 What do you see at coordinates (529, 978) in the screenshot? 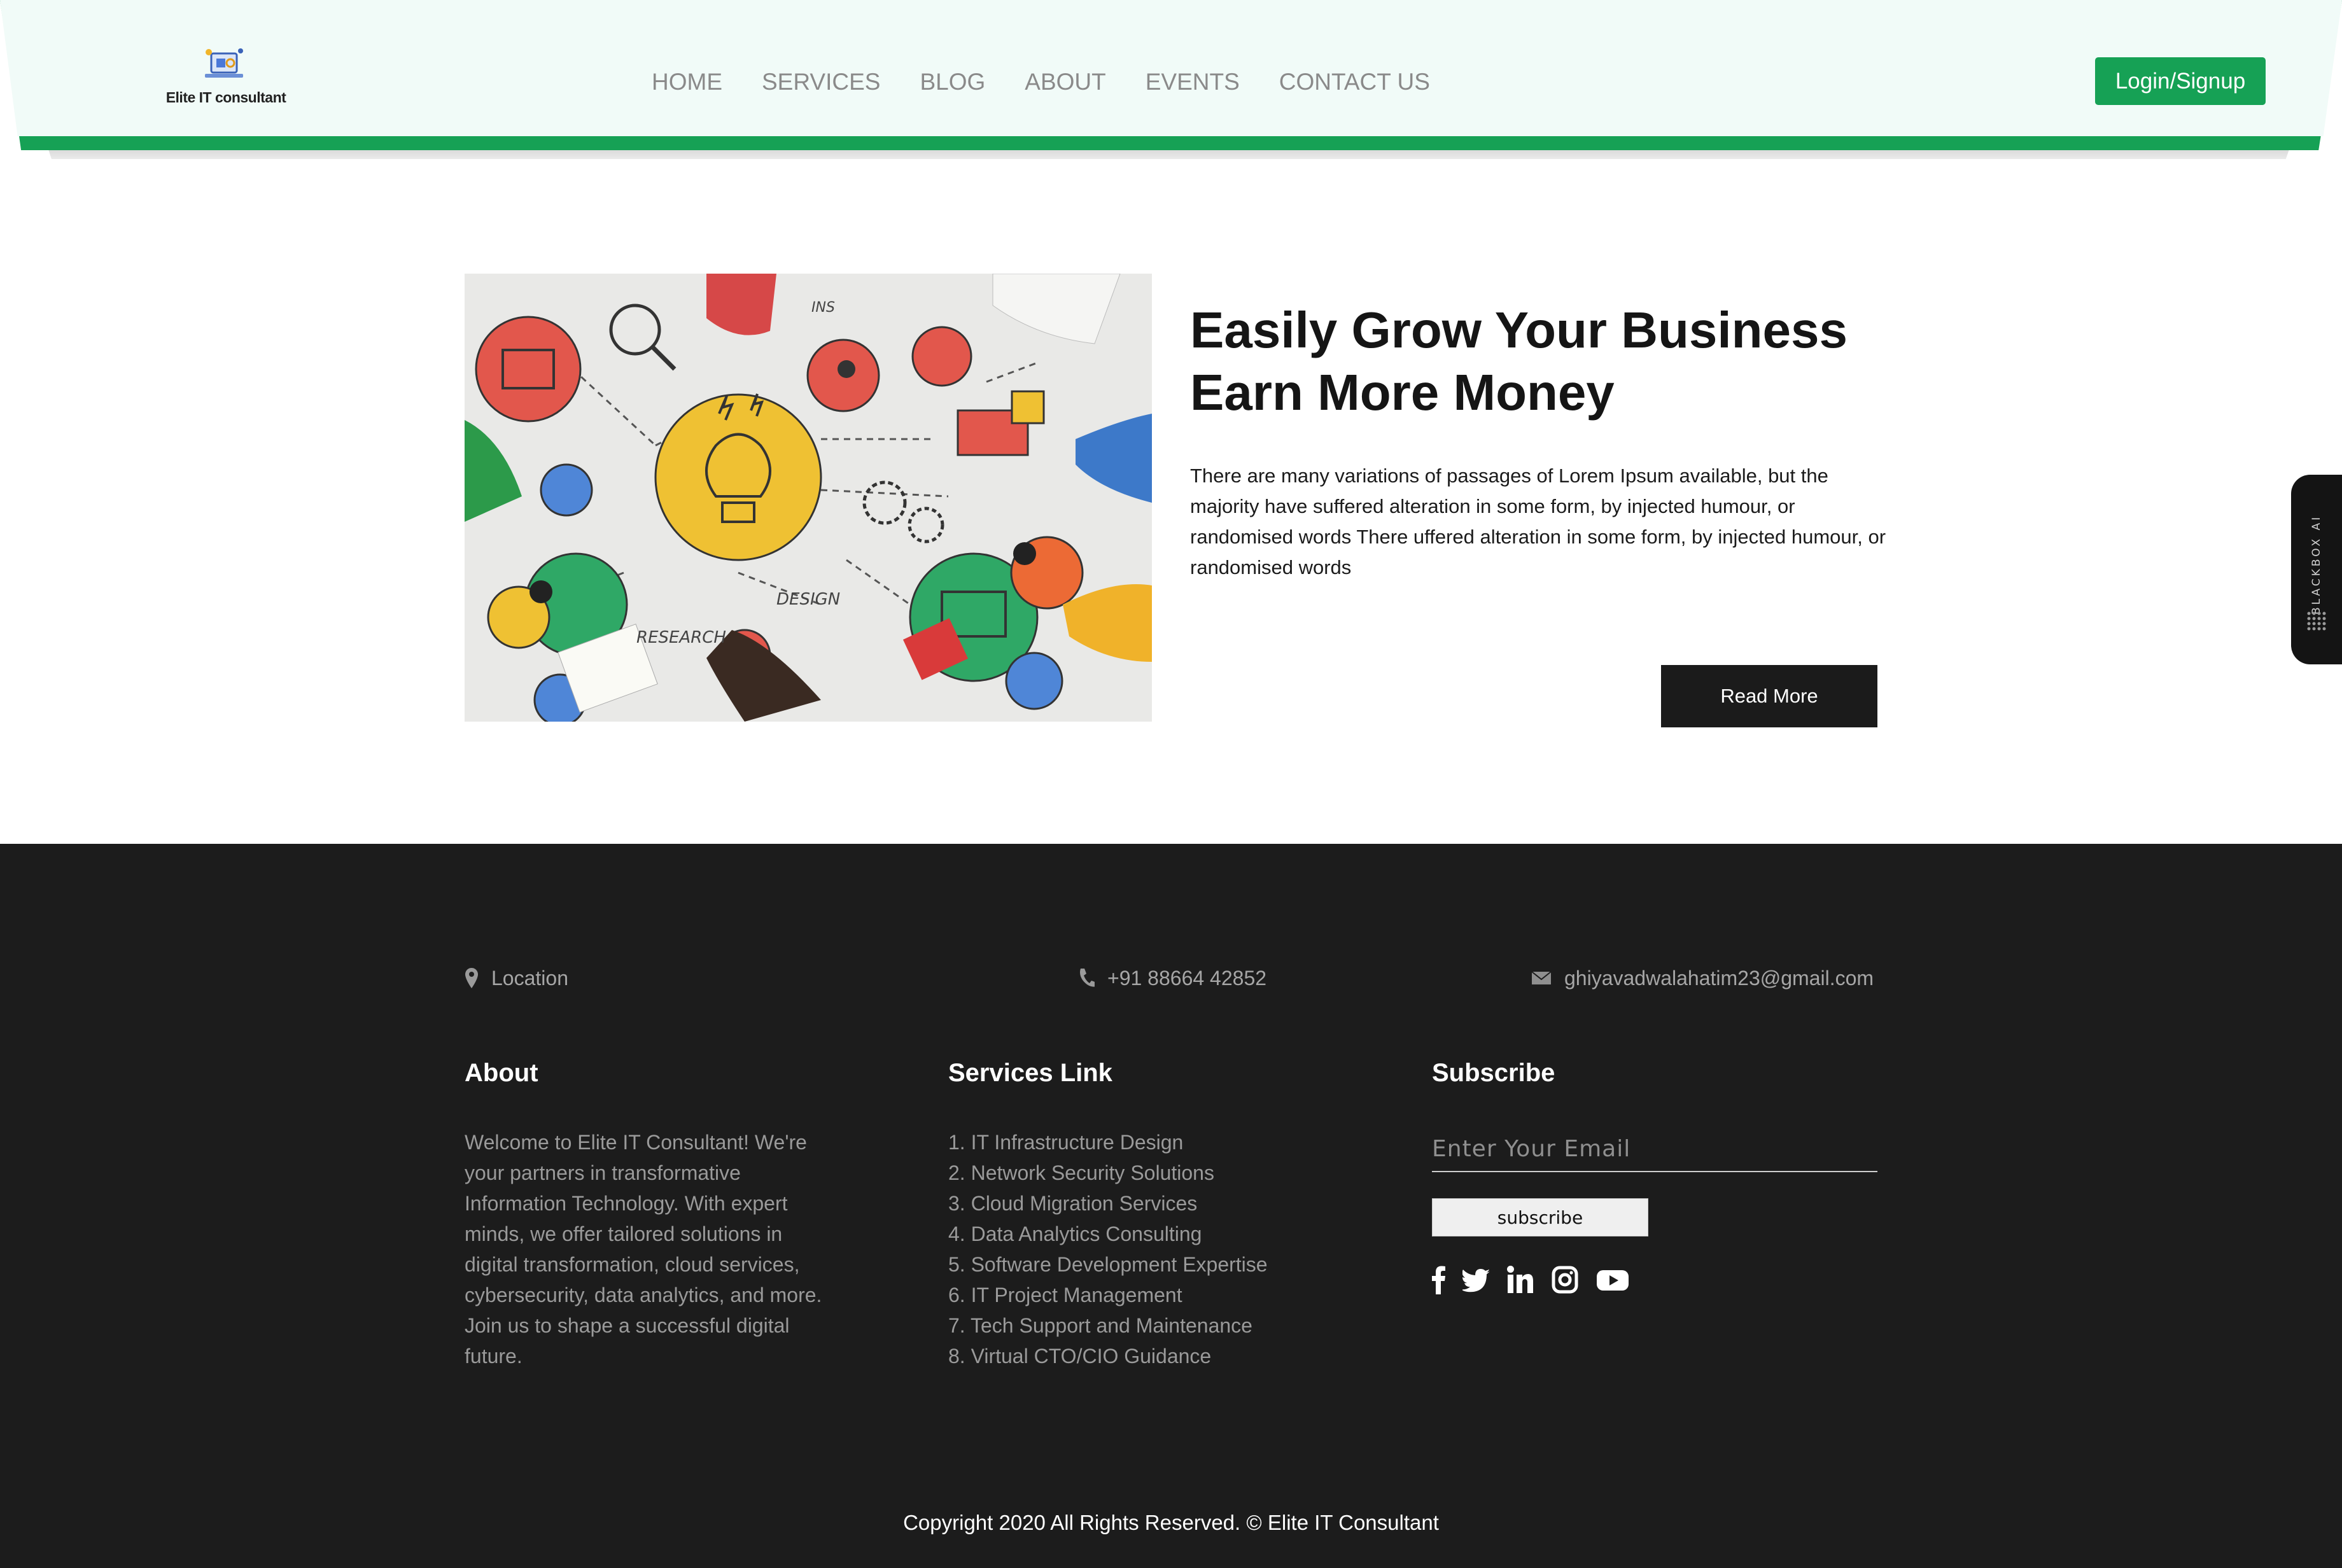
I see `location-text: Location` at bounding box center [529, 978].